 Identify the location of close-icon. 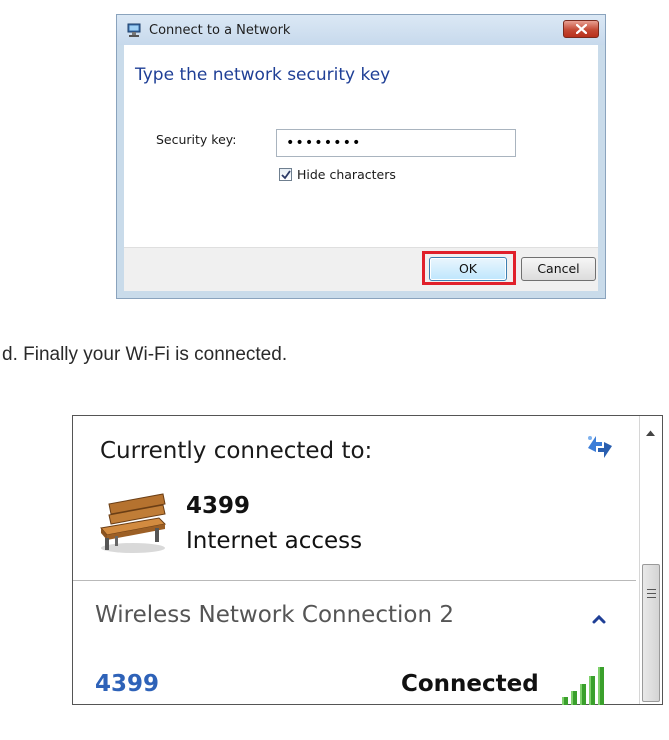
(581, 29).